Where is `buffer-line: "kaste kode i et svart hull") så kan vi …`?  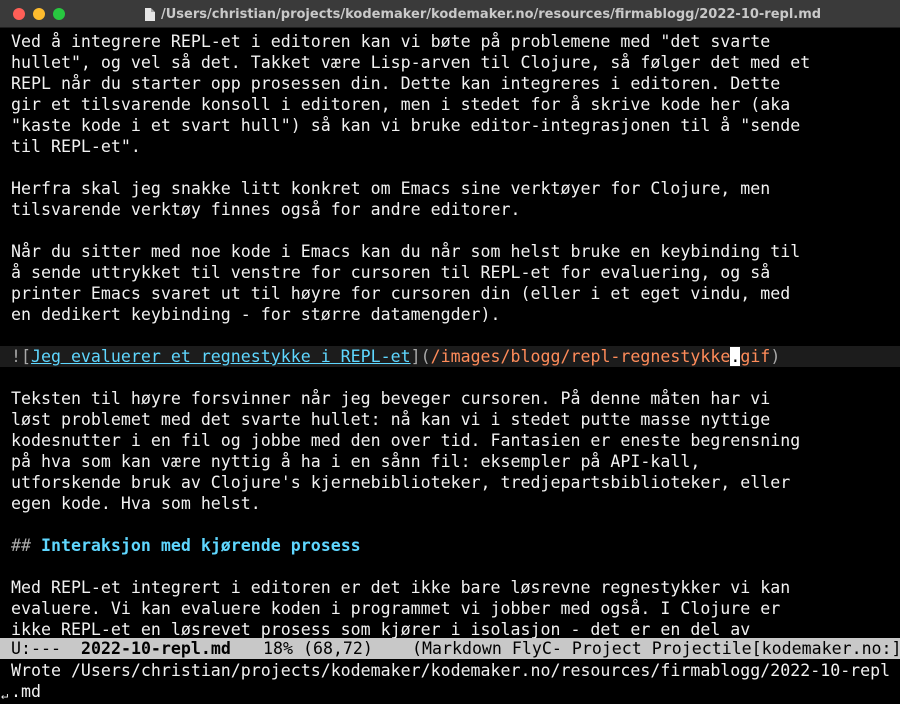 buffer-line: "kaste kode i et svart hull") så kan vi … is located at coordinates (406, 125).